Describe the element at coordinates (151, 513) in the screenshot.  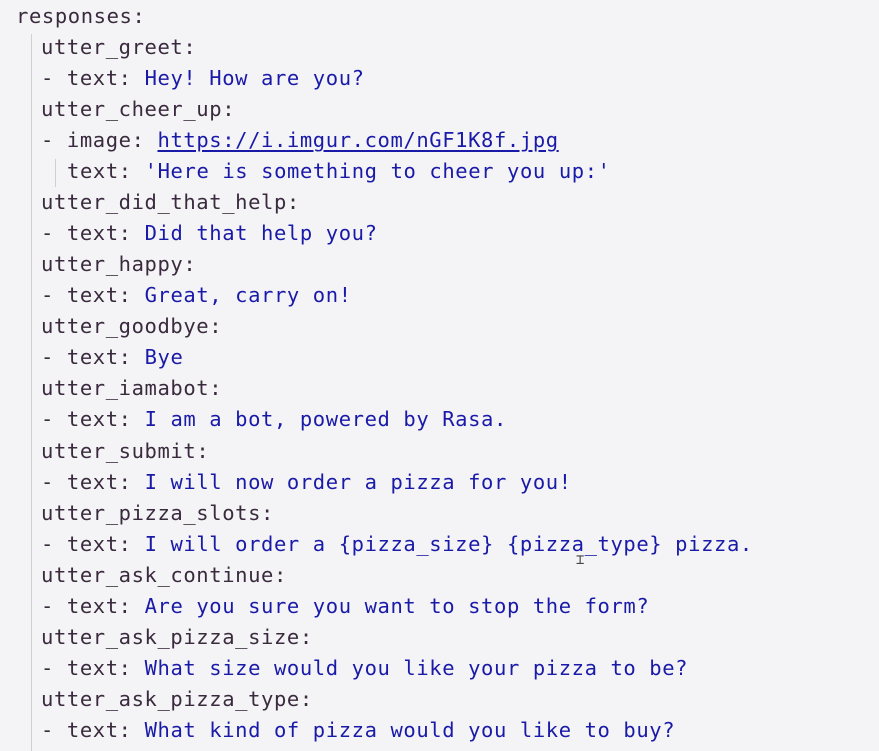
I see `response-name: utter_pizza_slots` at that location.